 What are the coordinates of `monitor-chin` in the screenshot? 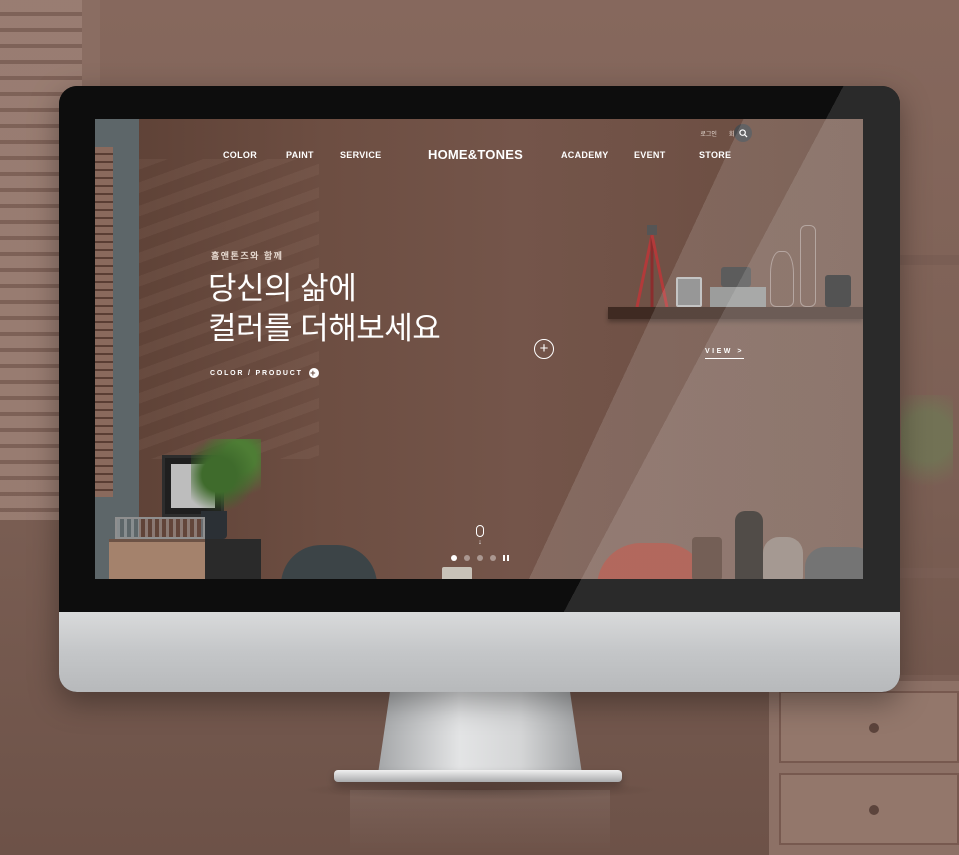 It's located at (479, 652).